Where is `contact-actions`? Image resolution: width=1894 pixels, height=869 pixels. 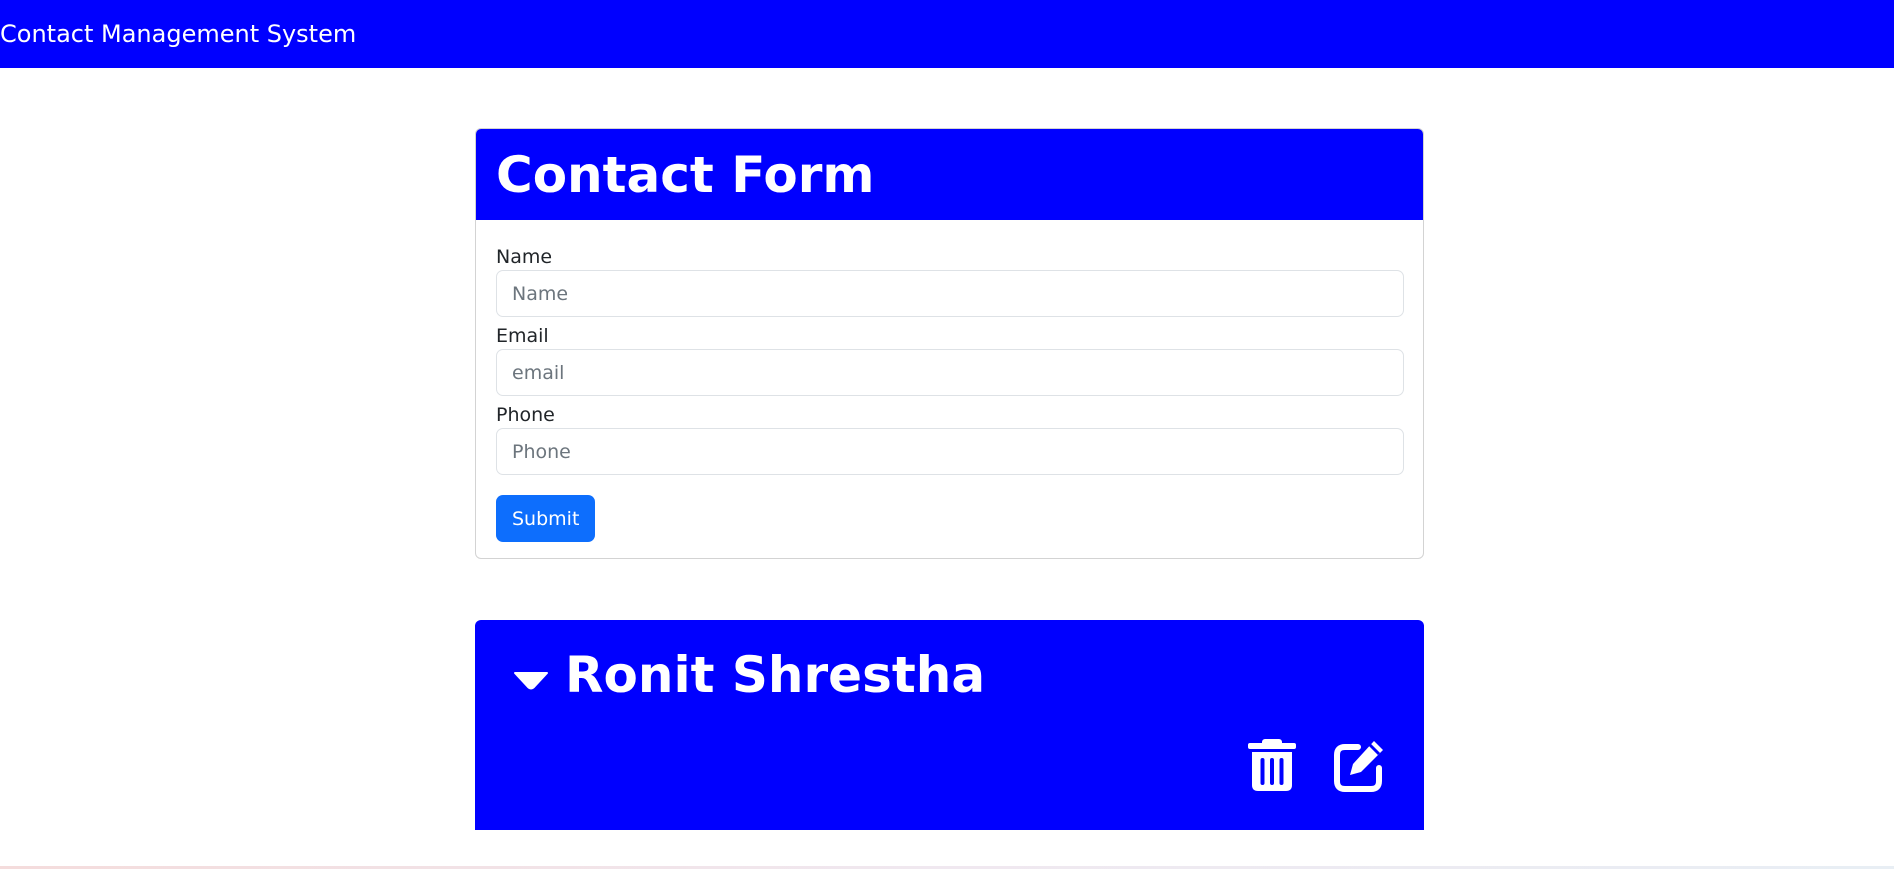
contact-actions is located at coordinates (1316, 765).